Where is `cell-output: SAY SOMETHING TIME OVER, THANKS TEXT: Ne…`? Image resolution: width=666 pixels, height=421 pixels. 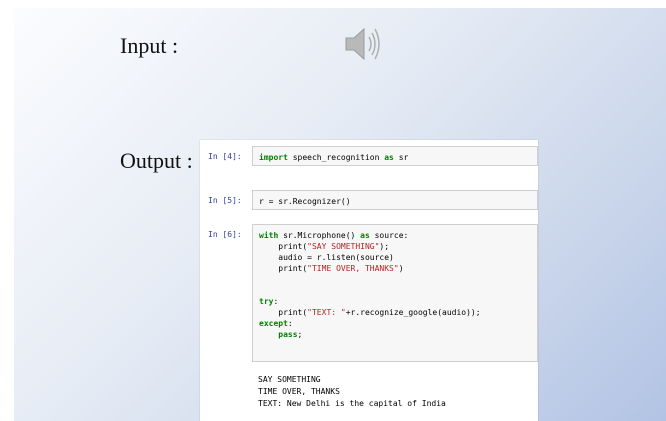
cell-output: SAY SOMETHING TIME OVER, THANKS TEXT: Ne… is located at coordinates (352, 392).